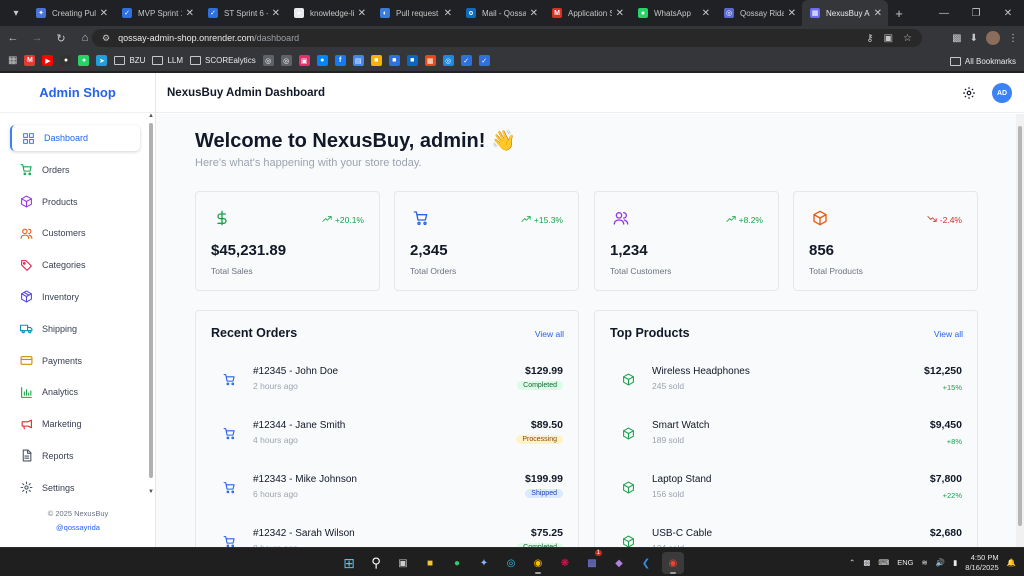 This screenshot has height=576, width=1024. Describe the element at coordinates (106, 38) in the screenshot. I see `site-info-icon: ⚙` at that location.